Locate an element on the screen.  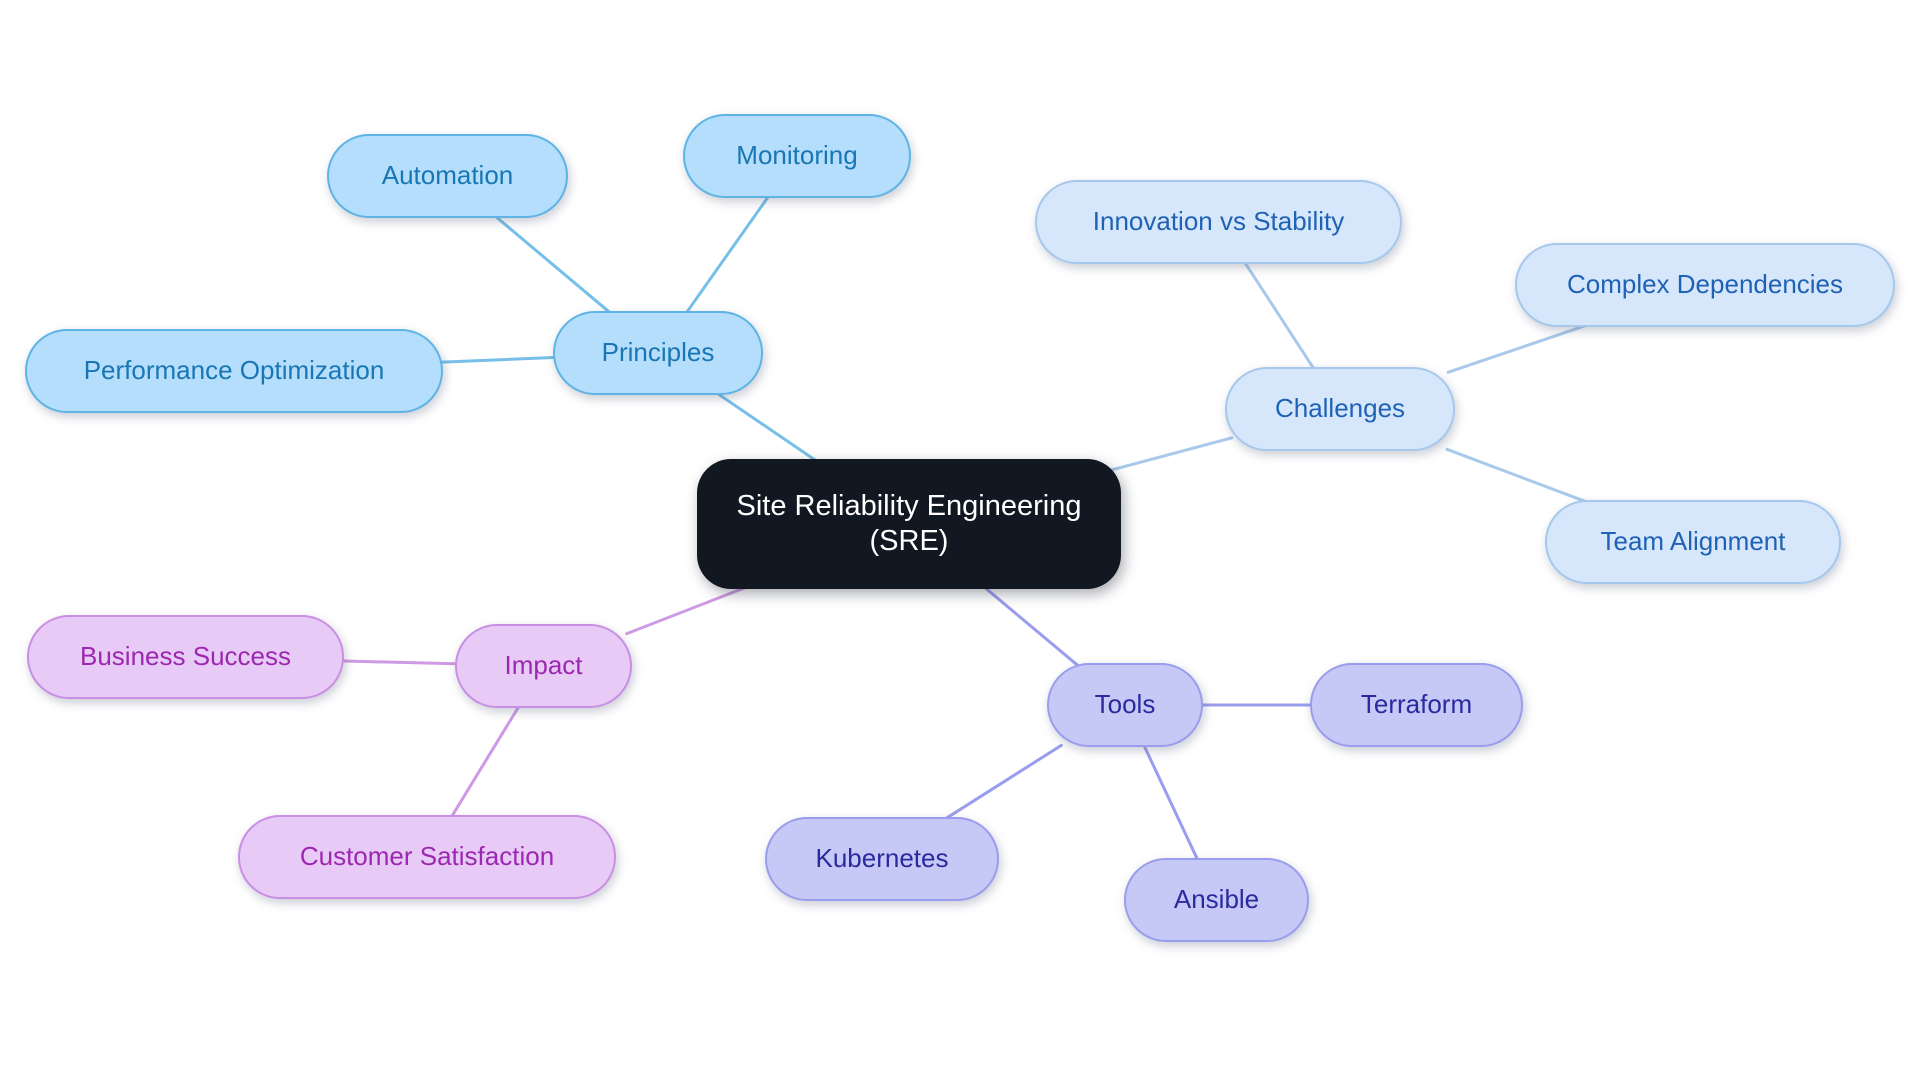
leaf-node-complex-dependencies: Complex Dependencies is located at coordinates (1705, 285).